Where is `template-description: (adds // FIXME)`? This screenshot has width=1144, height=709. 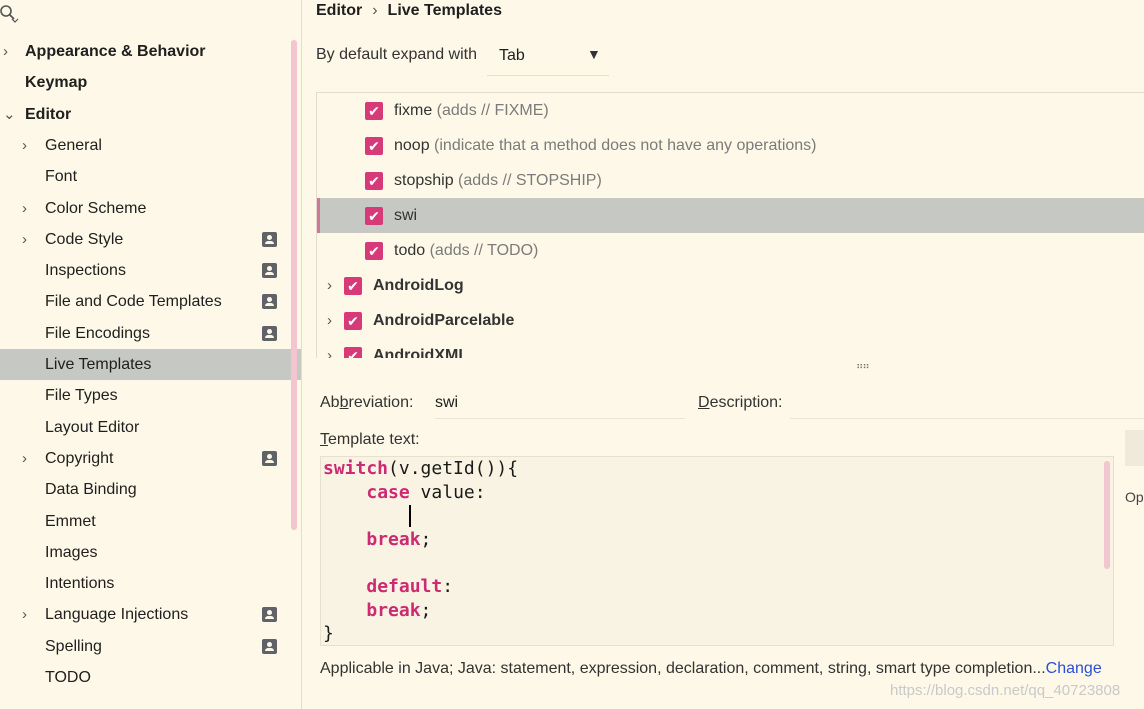
template-description: (adds // FIXME) is located at coordinates (490, 110).